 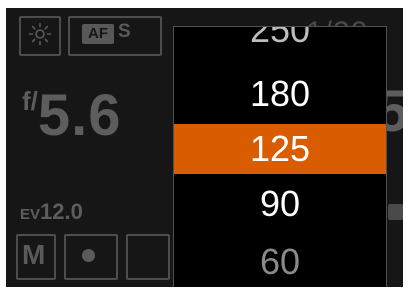 What do you see at coordinates (280, 262) in the screenshot?
I see `shutter-option-60: 60` at bounding box center [280, 262].